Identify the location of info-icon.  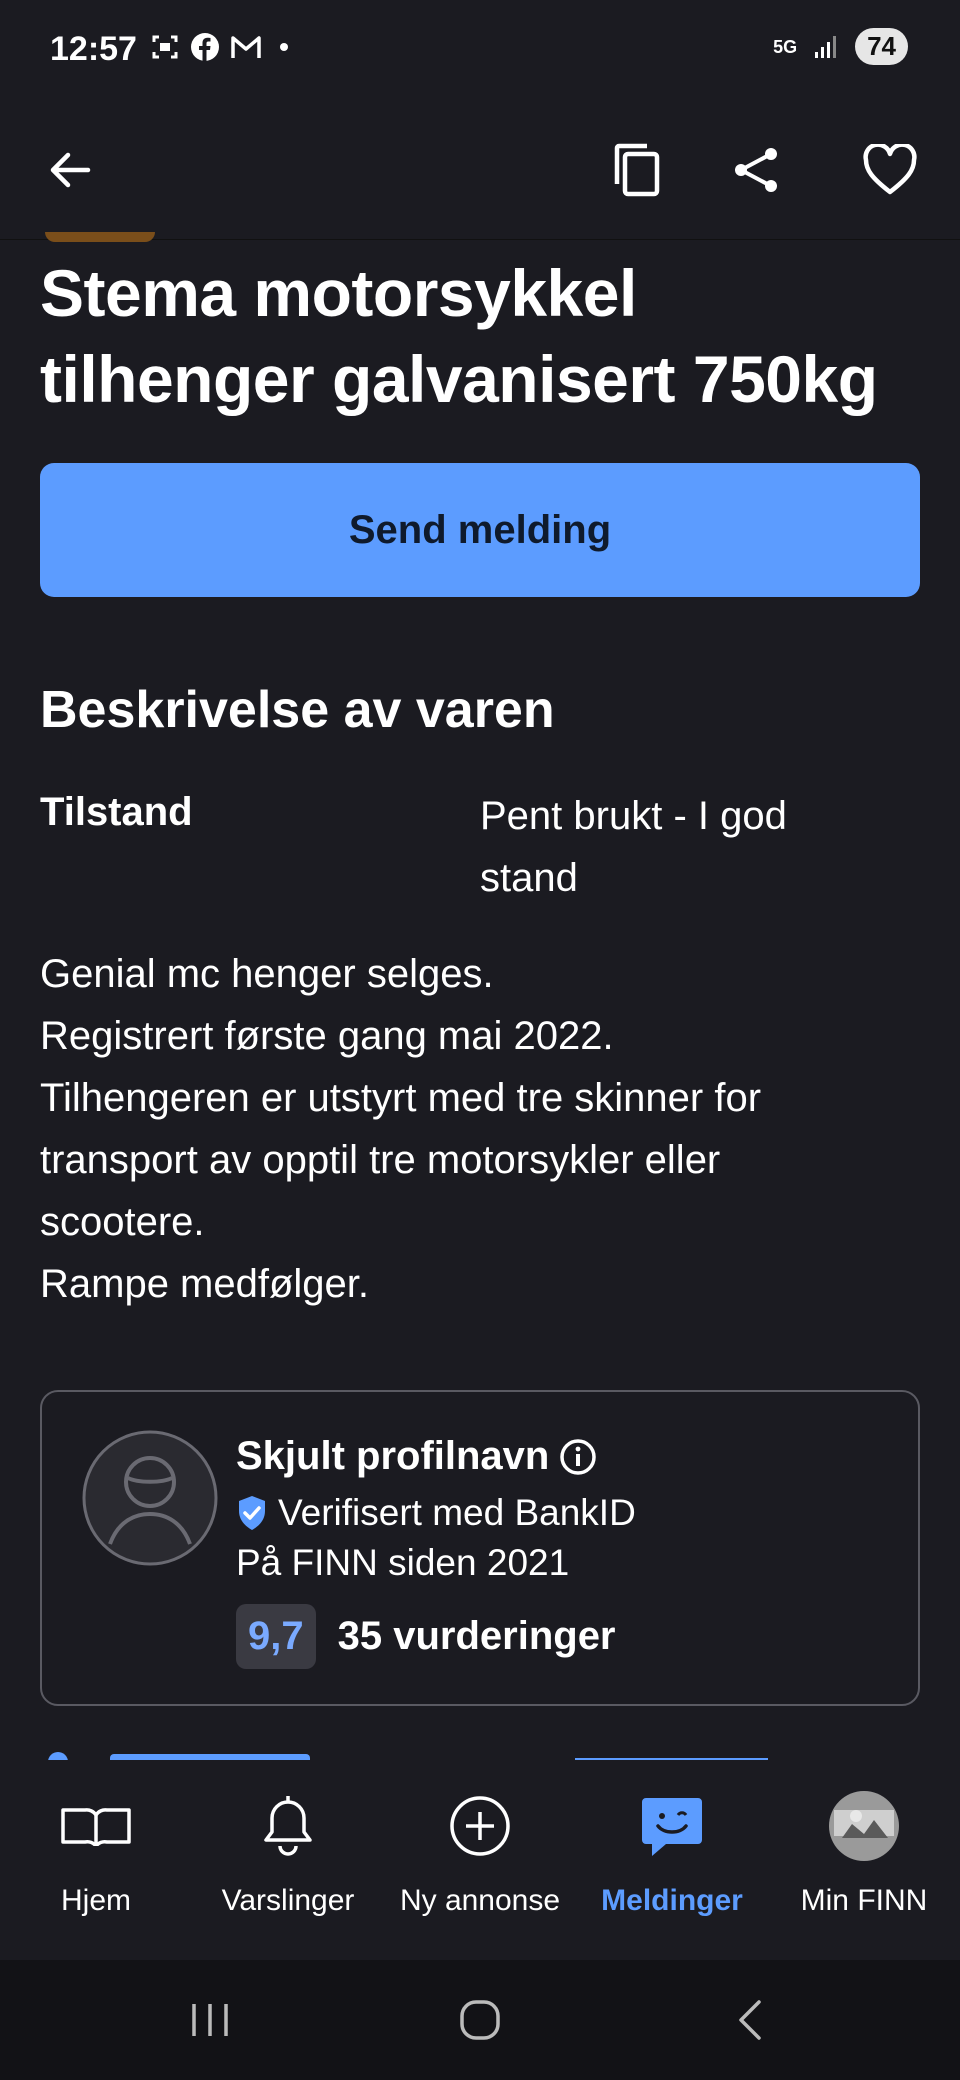
(578, 1457).